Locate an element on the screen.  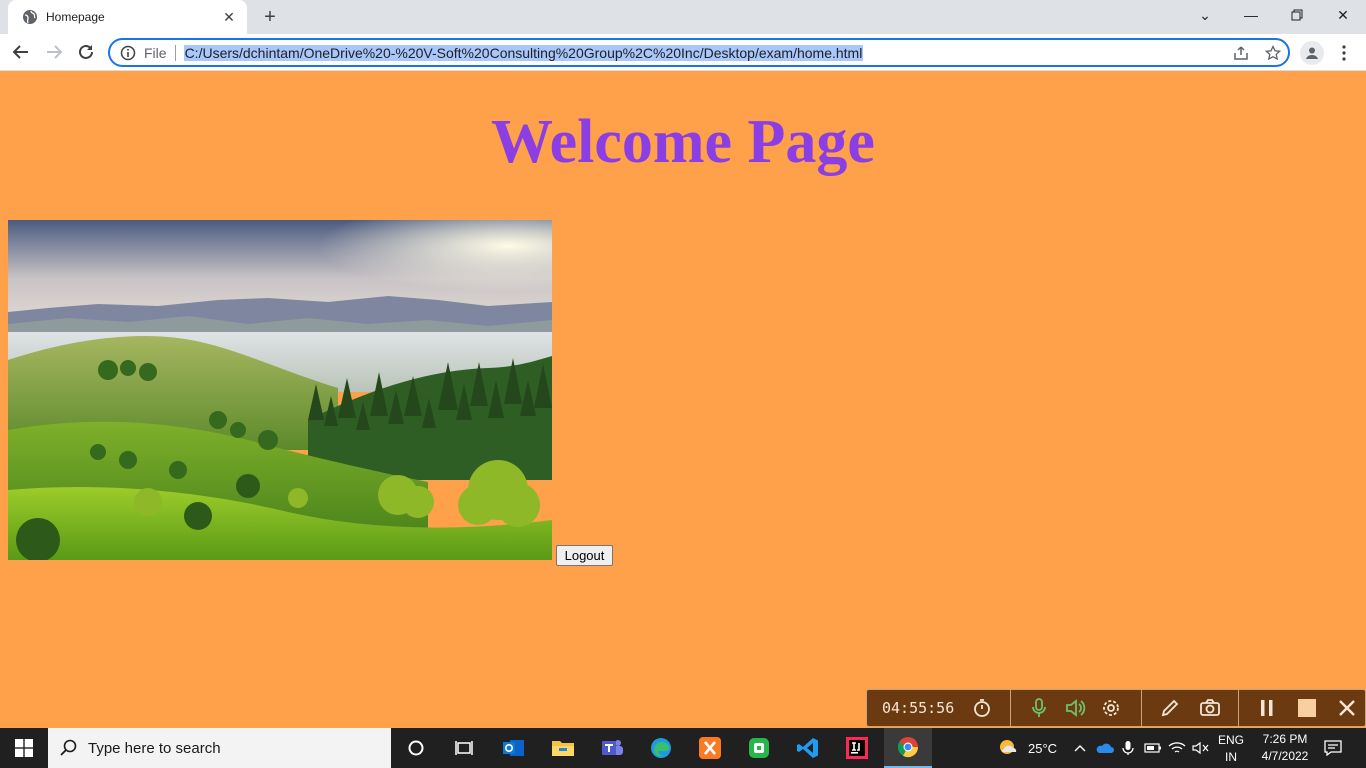
profile-avatar-icon is located at coordinates (1312, 53).